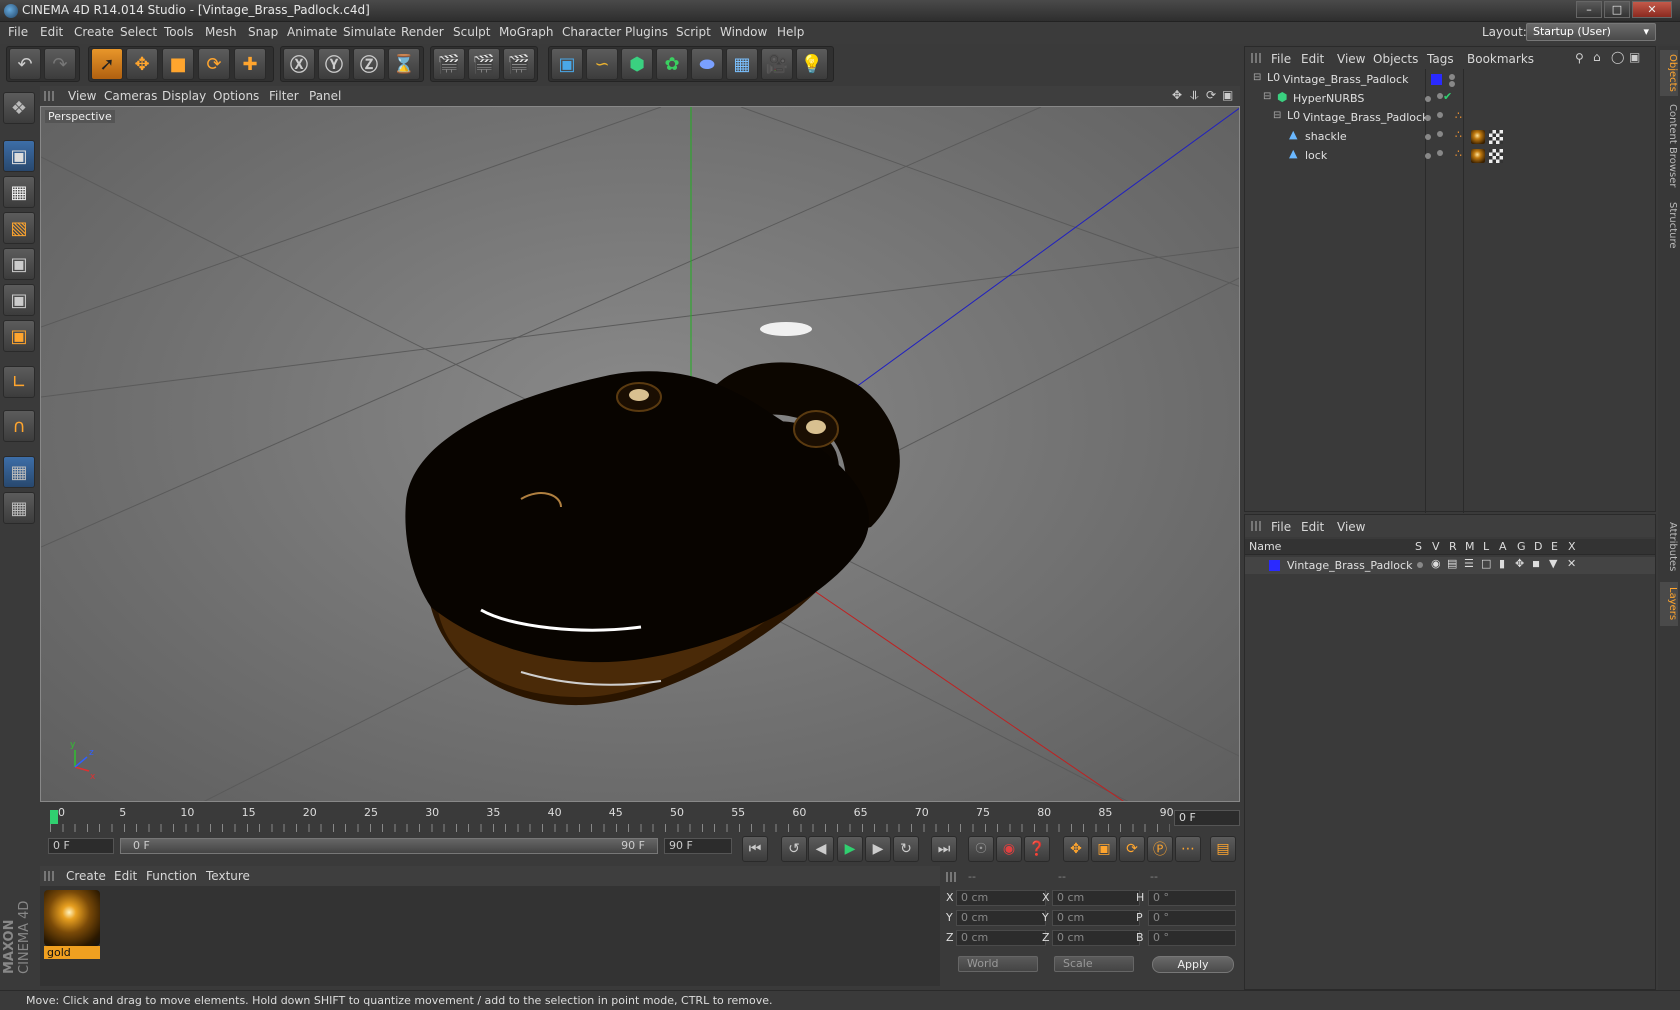  What do you see at coordinates (1281, 59) in the screenshot?
I see `om-menu-file: File` at bounding box center [1281, 59].